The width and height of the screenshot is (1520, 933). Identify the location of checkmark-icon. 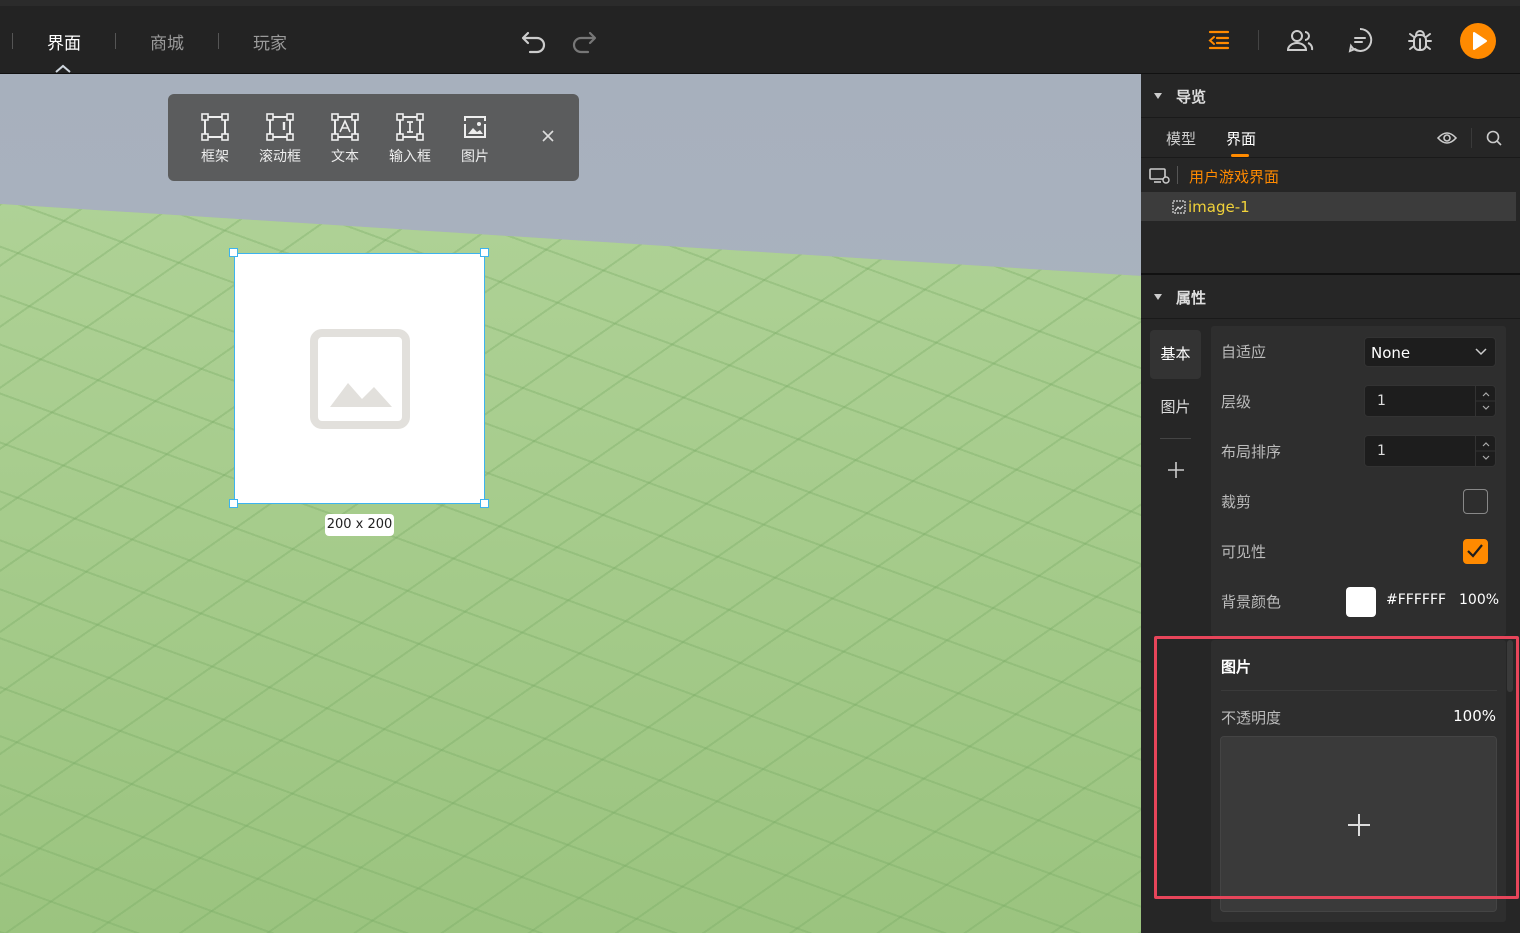
(1475, 551).